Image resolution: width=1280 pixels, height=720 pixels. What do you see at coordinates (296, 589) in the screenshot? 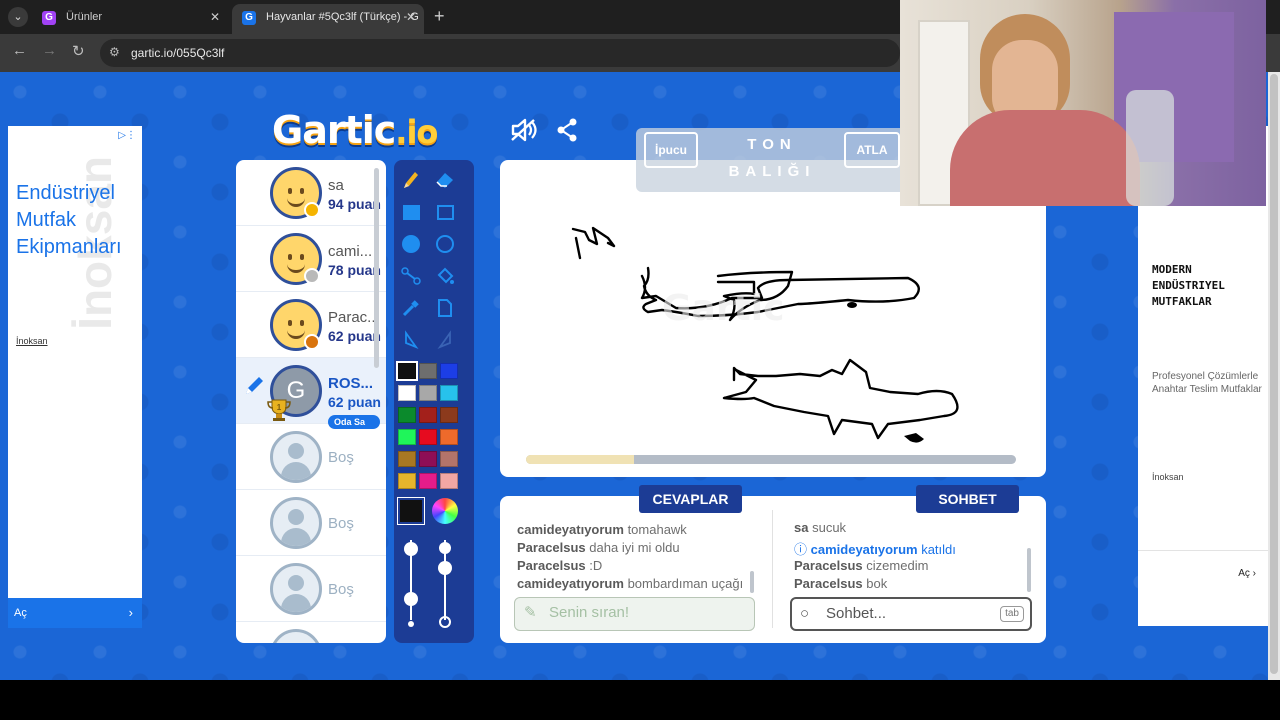
I see `empty-avatar` at bounding box center [296, 589].